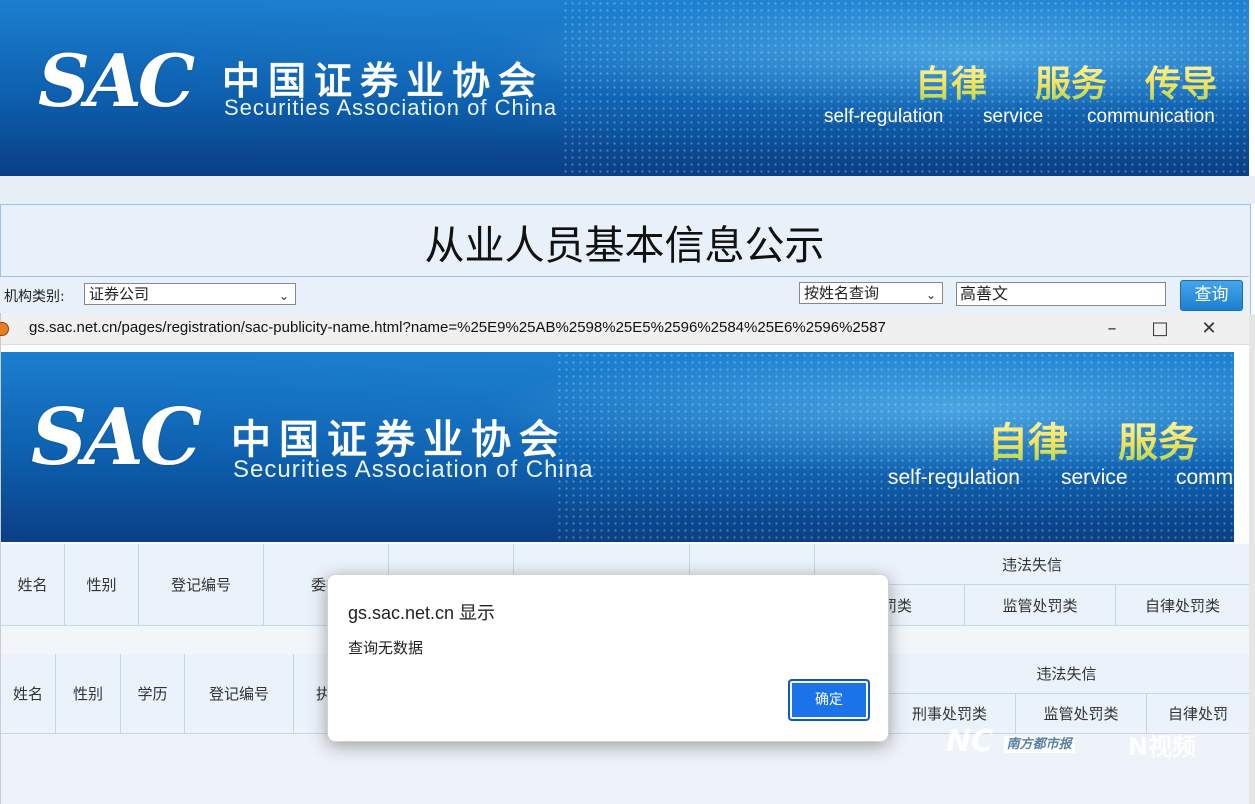  I want to click on table1-col-gender: 性别, so click(102, 585).